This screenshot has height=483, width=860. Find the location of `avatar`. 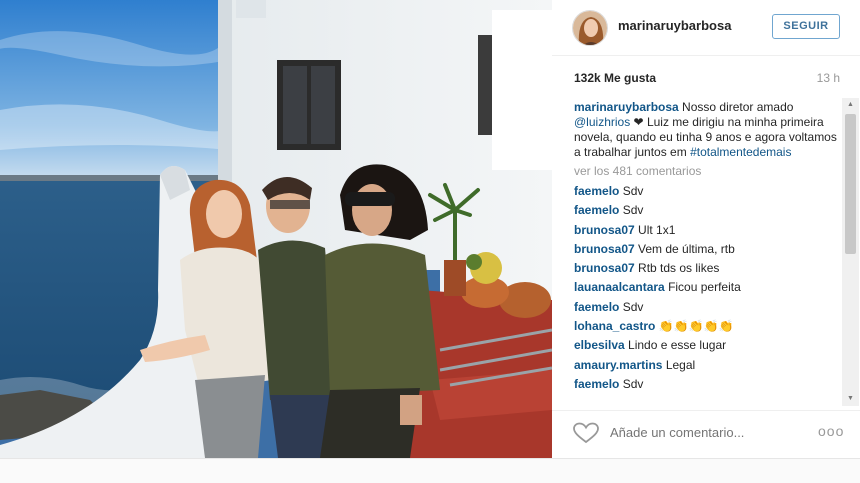

avatar is located at coordinates (590, 28).